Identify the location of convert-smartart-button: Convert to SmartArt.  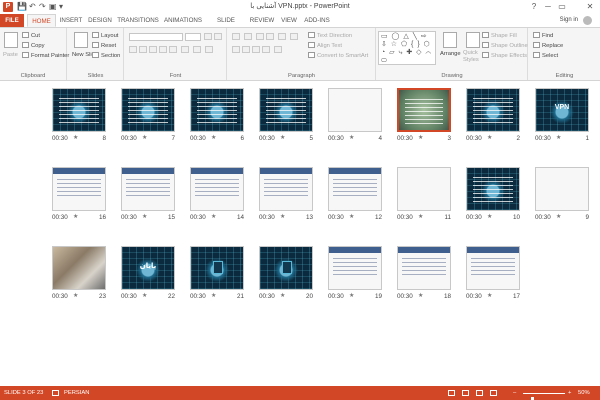
(338, 56).